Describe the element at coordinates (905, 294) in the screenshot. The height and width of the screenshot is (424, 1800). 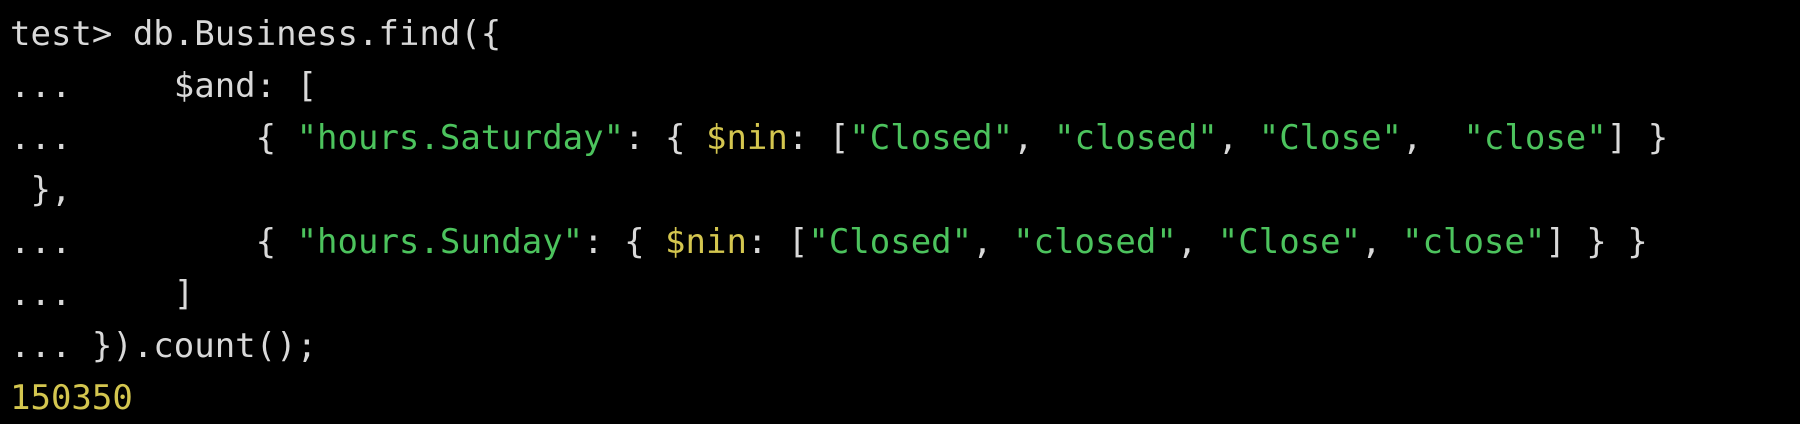
I see `terminal-line-array-close: ... ]` at that location.